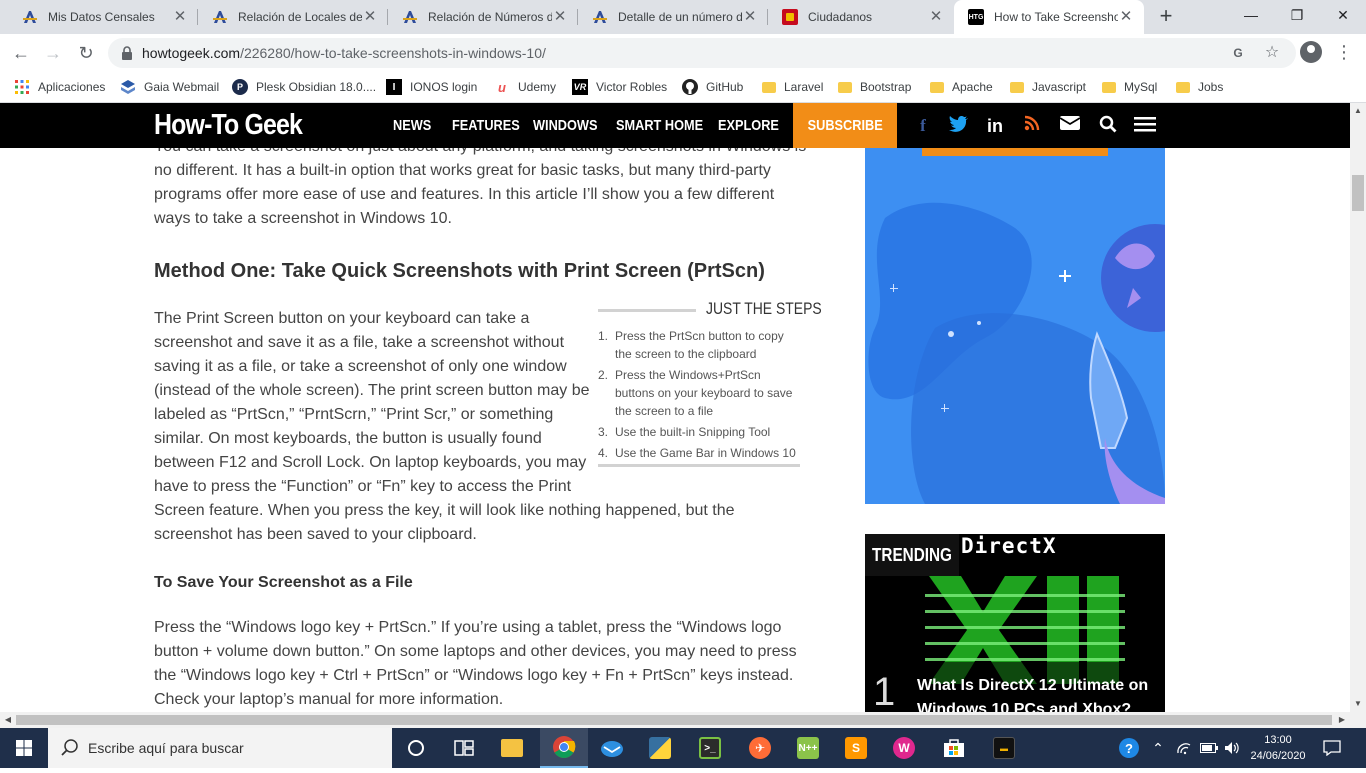 The height and width of the screenshot is (773, 1366). Describe the element at coordinates (874, 87) in the screenshot. I see `bookmark-folder-bootstrap: Bootstrap` at that location.